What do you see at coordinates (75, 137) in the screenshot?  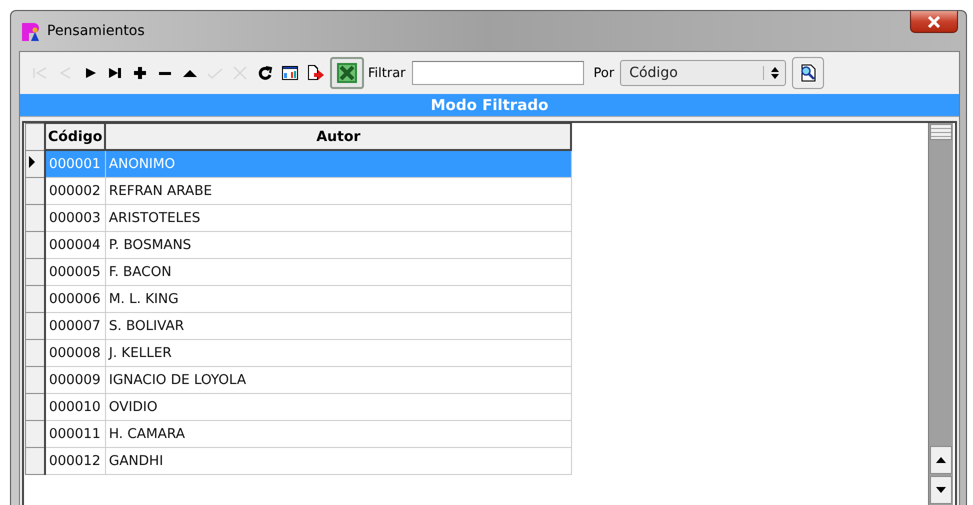 I see `column-header: Código` at bounding box center [75, 137].